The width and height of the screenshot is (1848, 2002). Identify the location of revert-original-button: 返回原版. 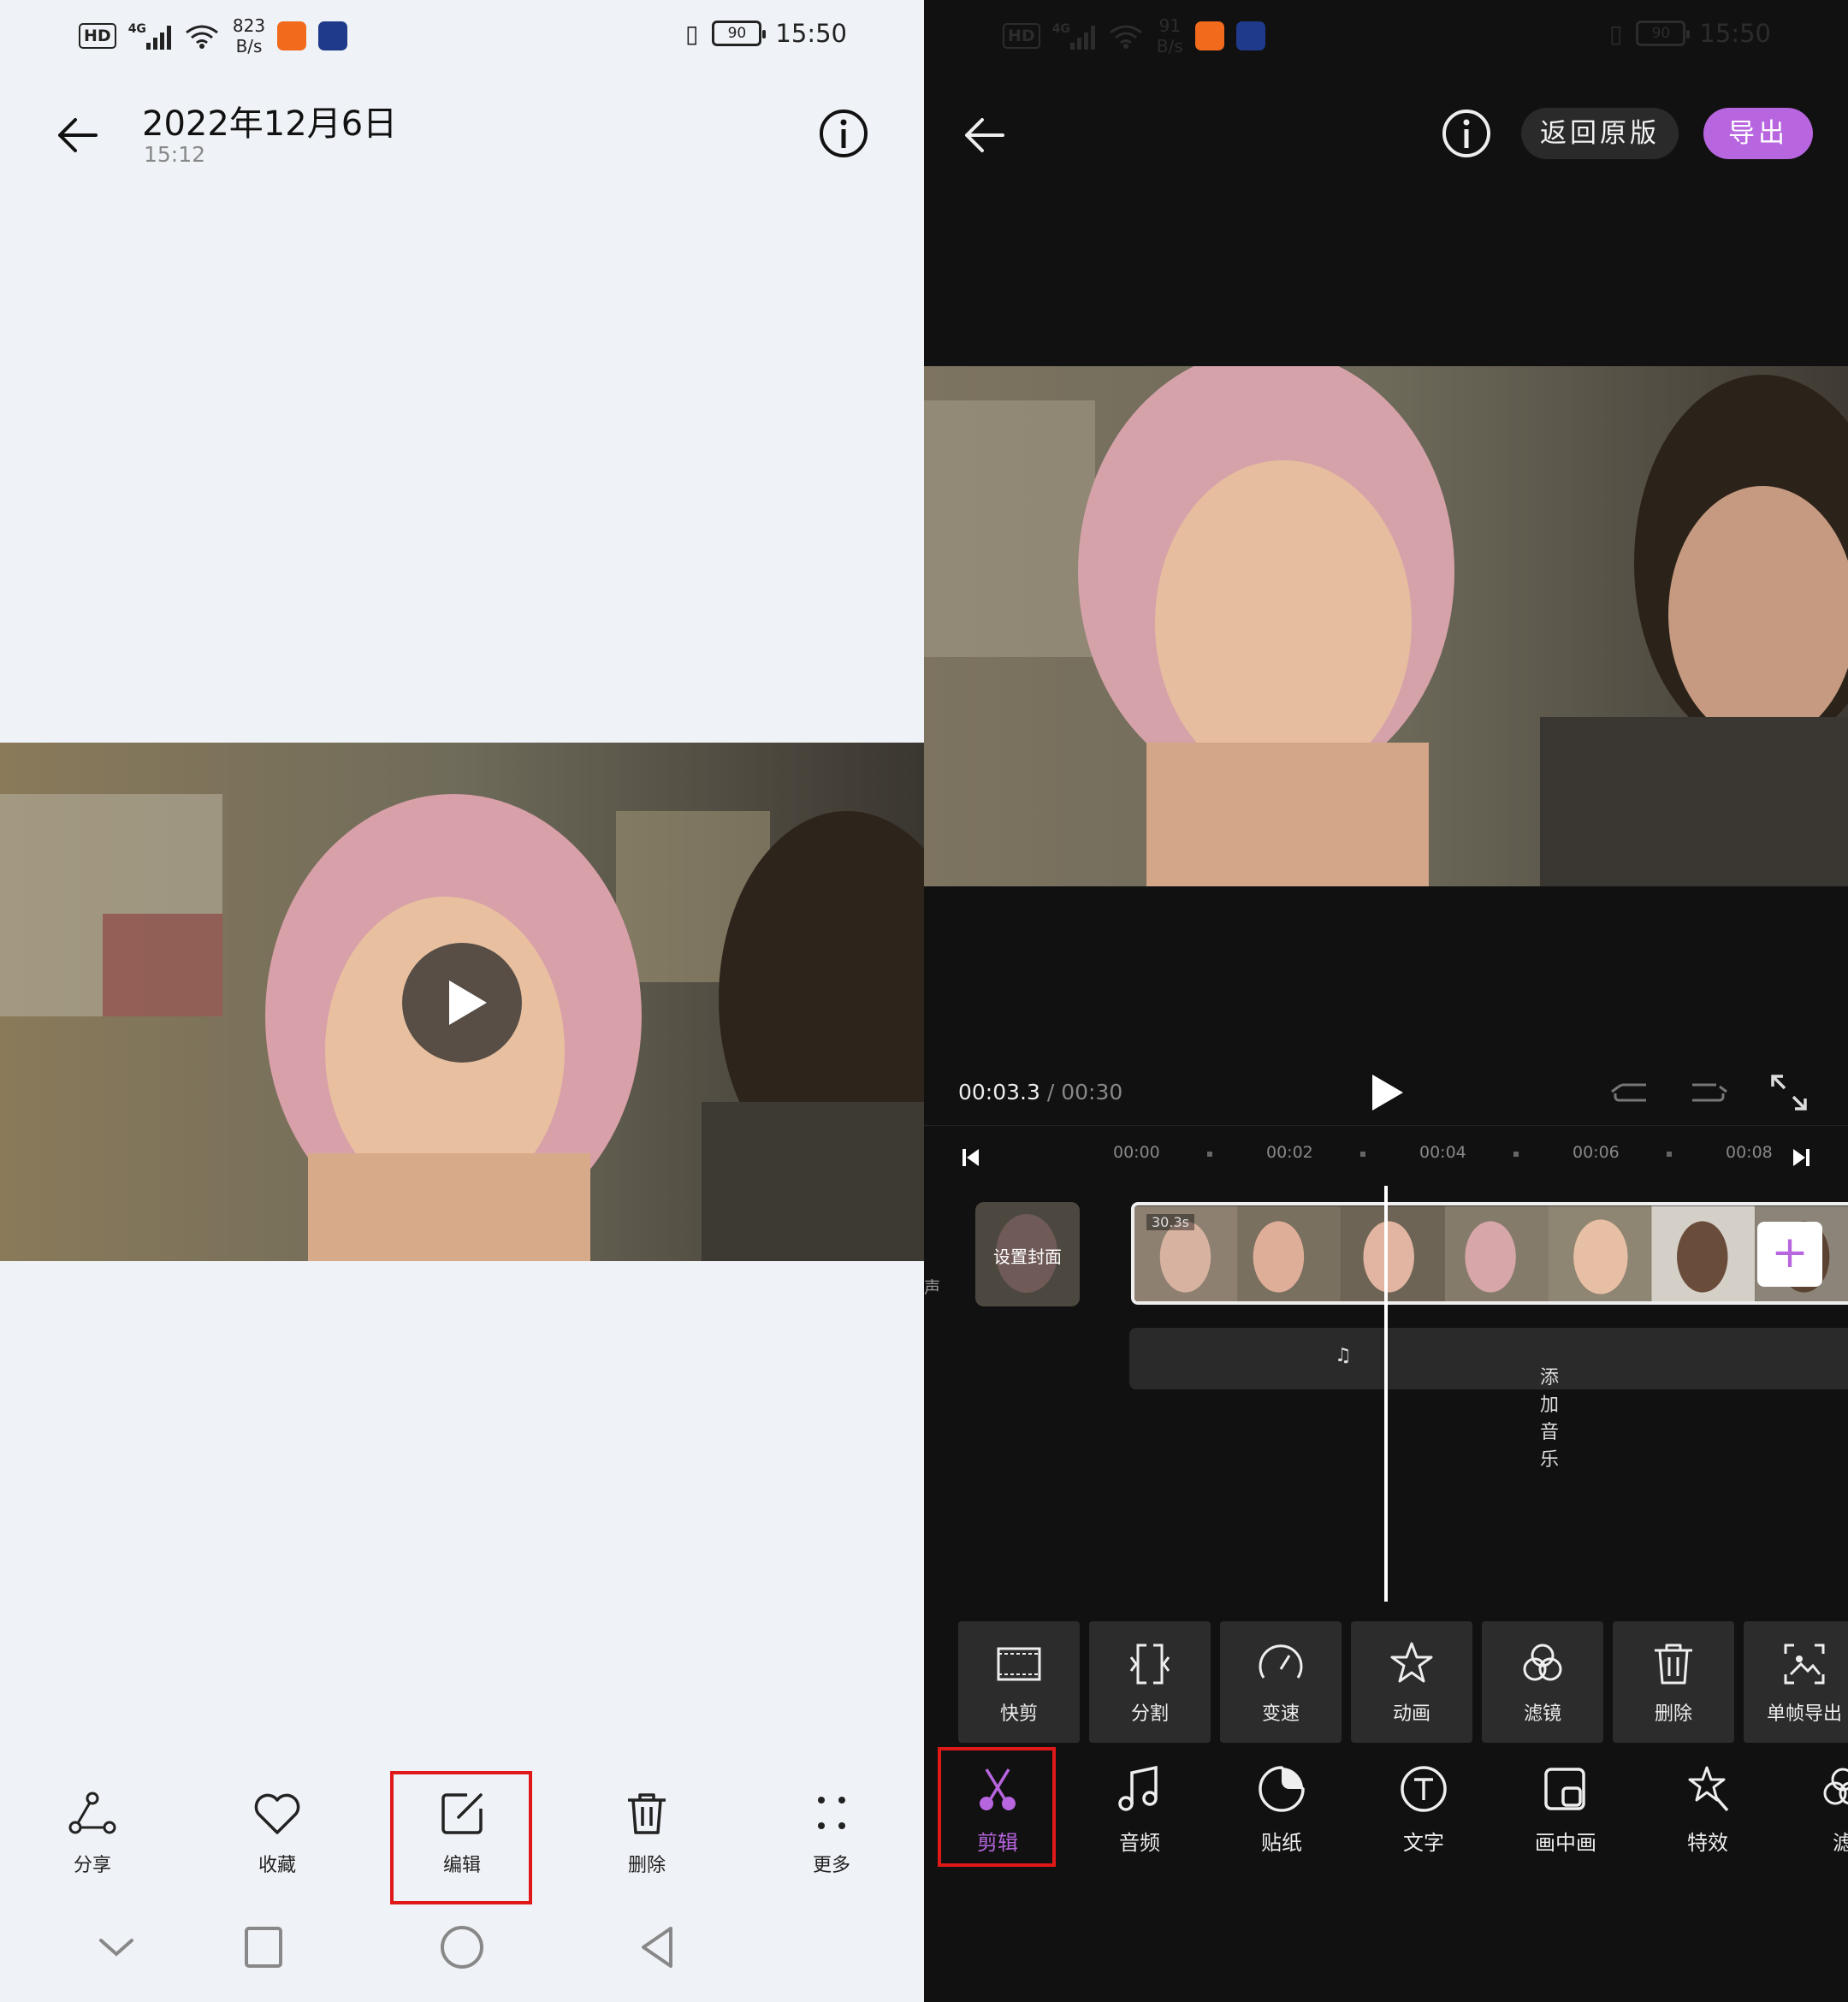
(1600, 133).